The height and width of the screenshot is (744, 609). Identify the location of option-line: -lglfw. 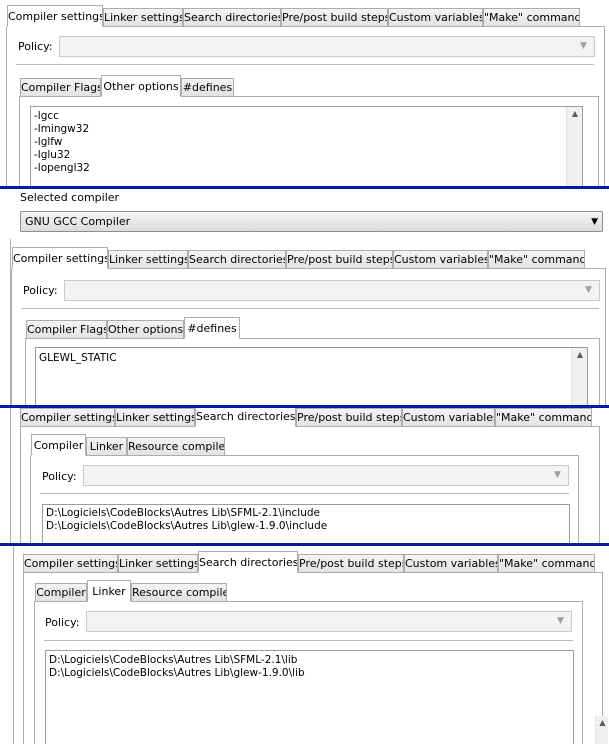
(48, 142).